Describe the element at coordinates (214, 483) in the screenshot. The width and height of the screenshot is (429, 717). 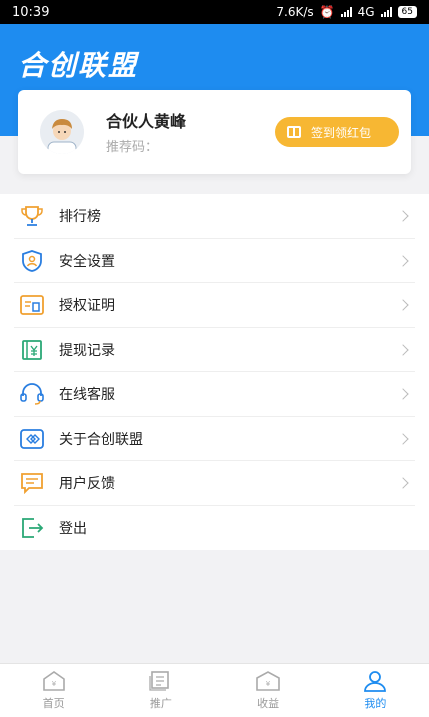
I see `menu-item-feedback: 用户反馈` at that location.